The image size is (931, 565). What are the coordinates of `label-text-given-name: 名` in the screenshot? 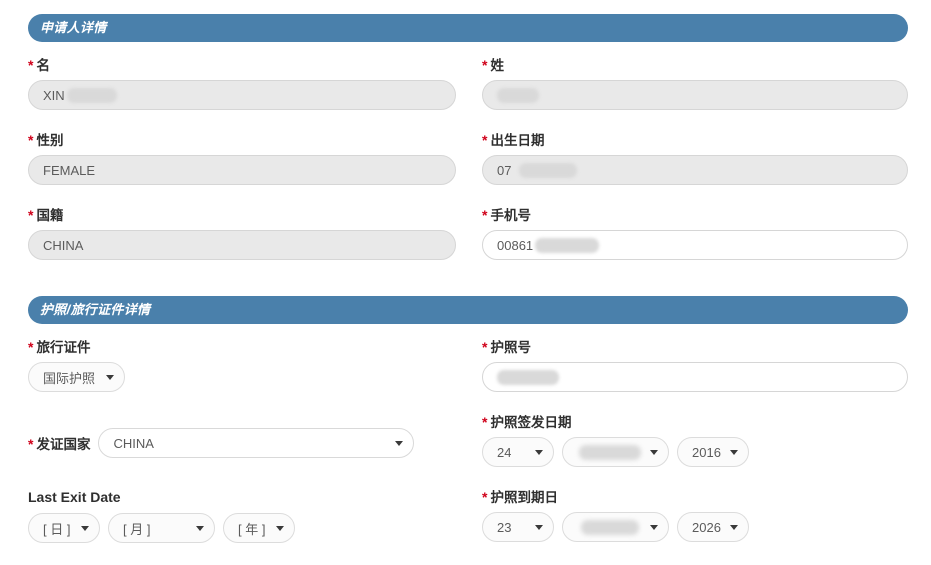 It's located at (43, 65).